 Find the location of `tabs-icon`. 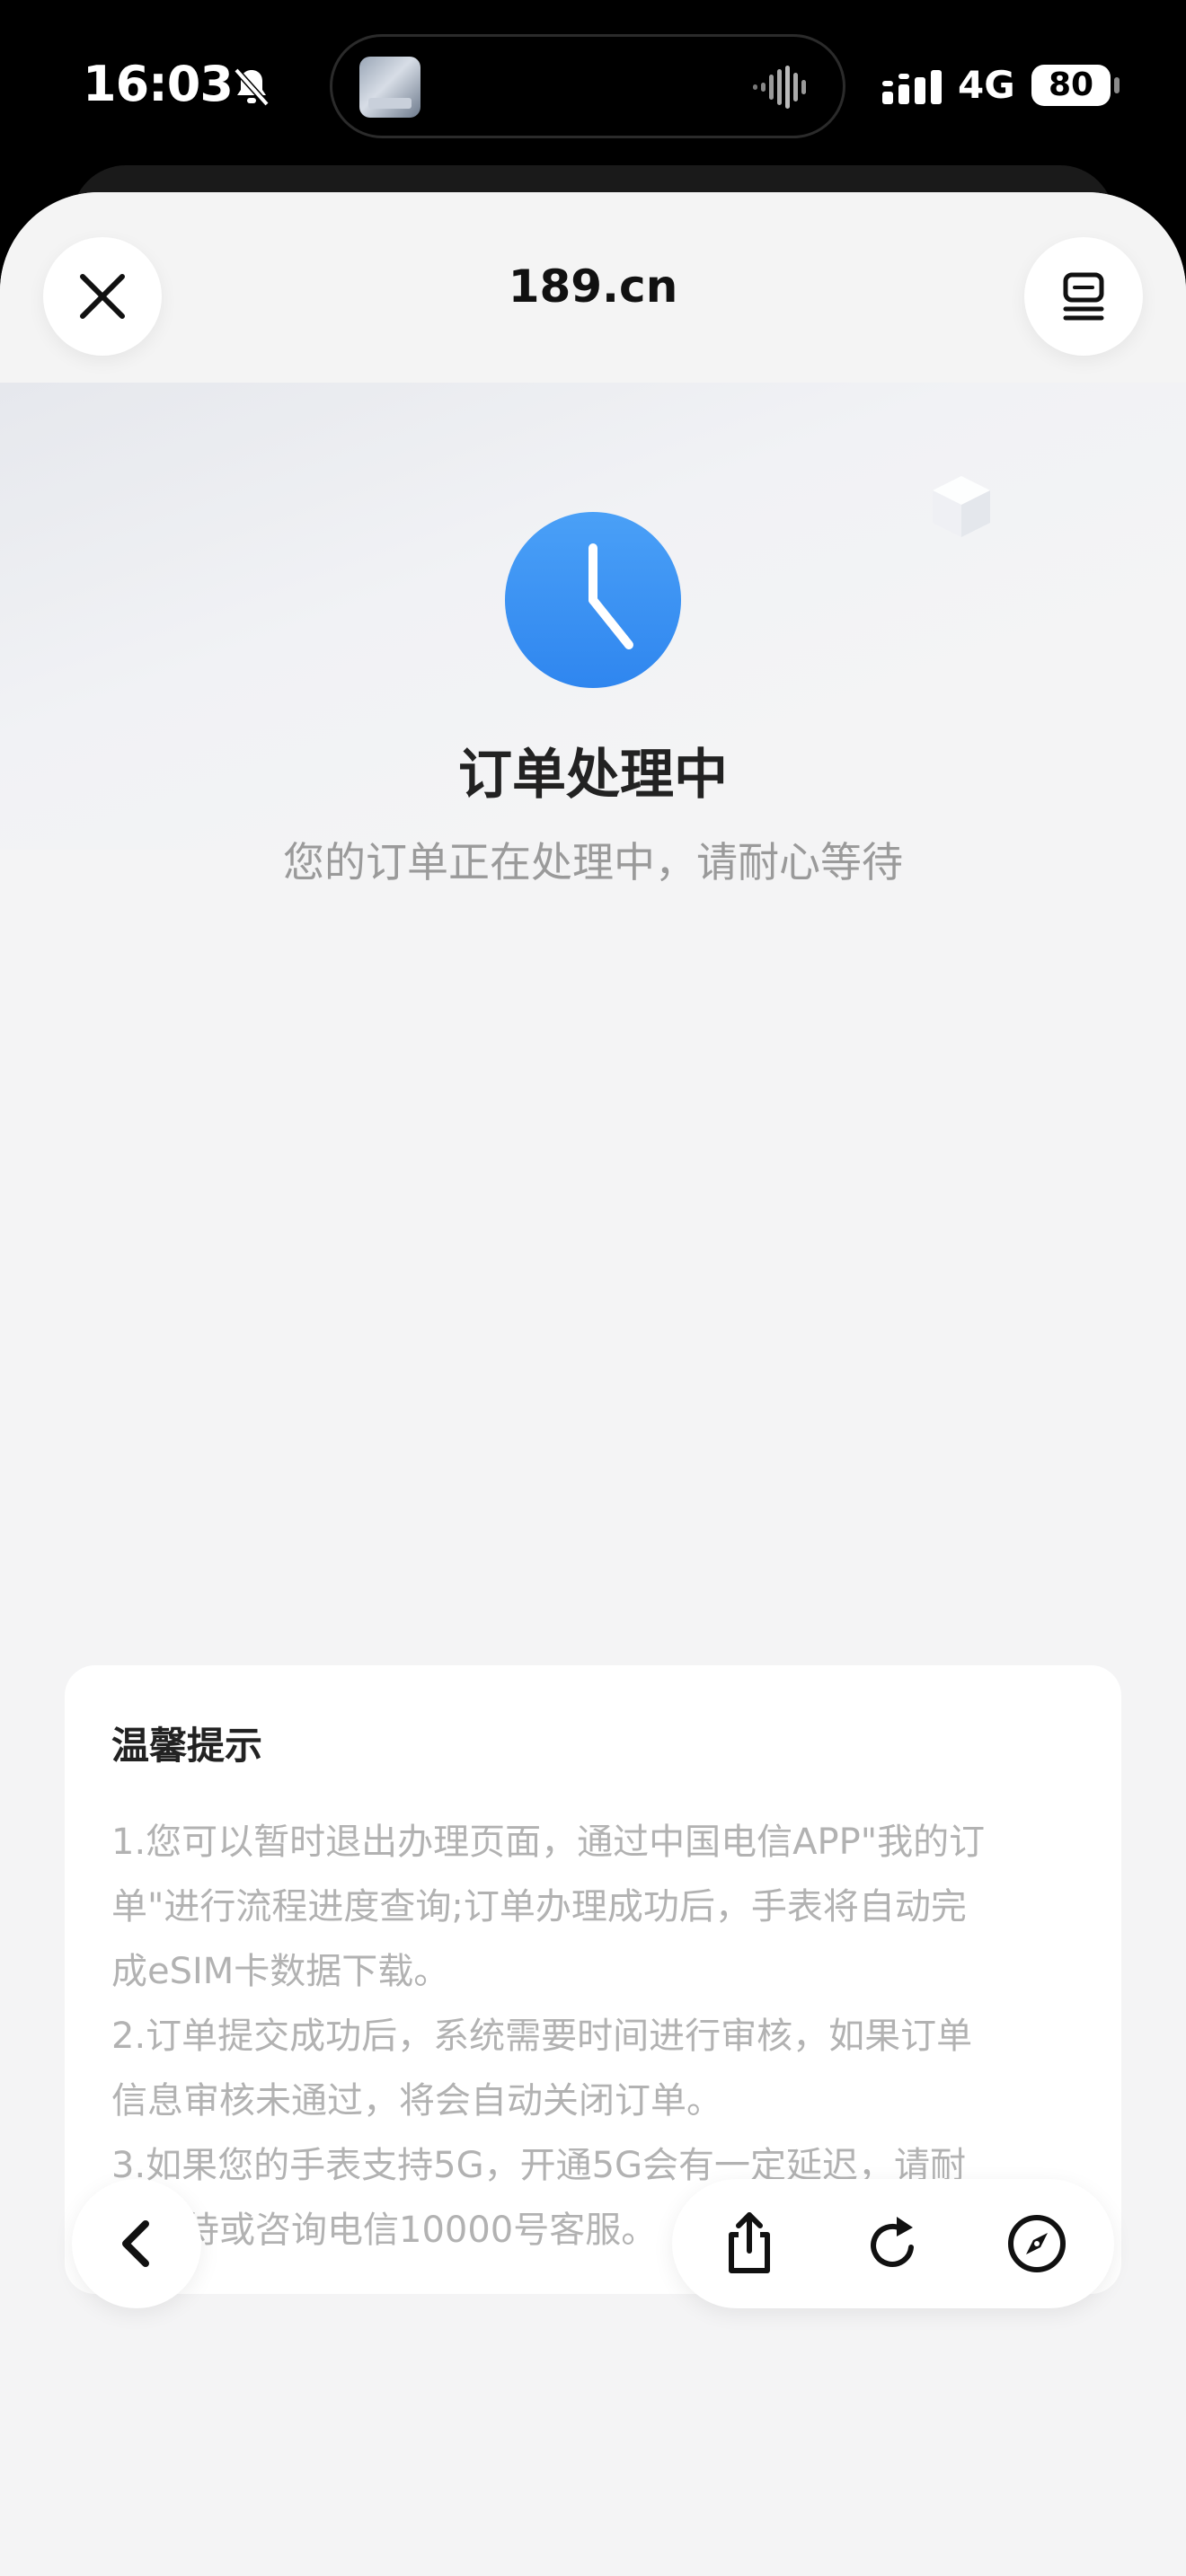

tabs-icon is located at coordinates (1083, 296).